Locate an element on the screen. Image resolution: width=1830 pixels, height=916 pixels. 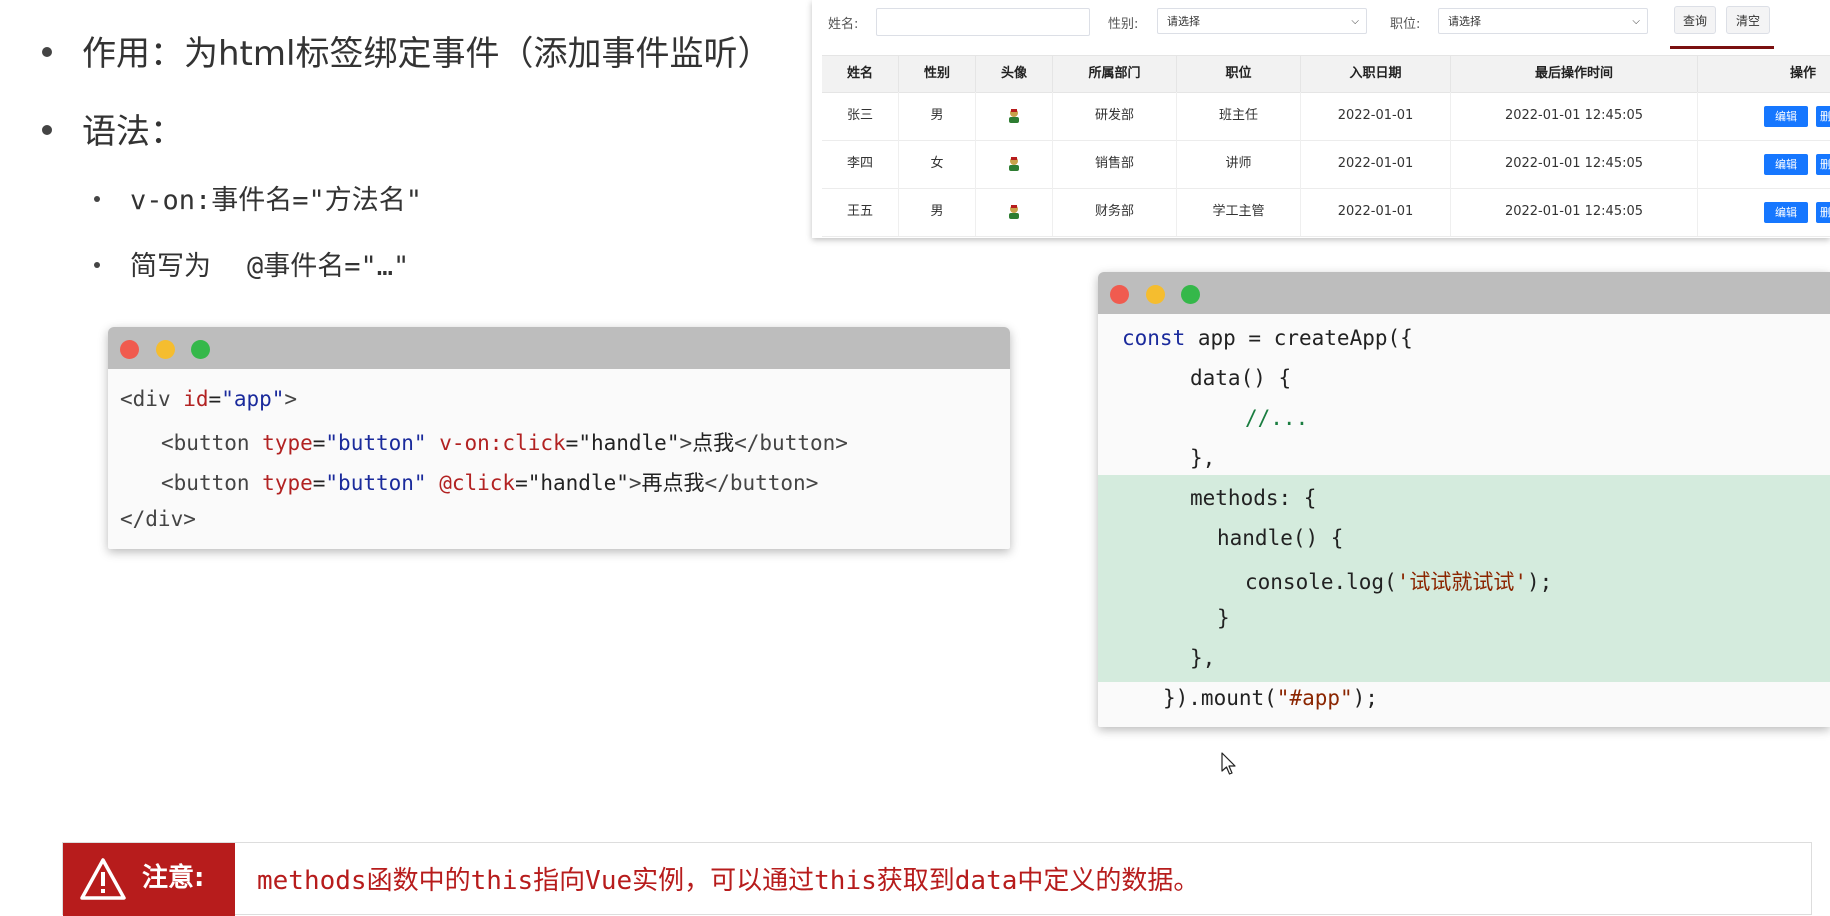
column-header: 操作 is located at coordinates (1802, 73).